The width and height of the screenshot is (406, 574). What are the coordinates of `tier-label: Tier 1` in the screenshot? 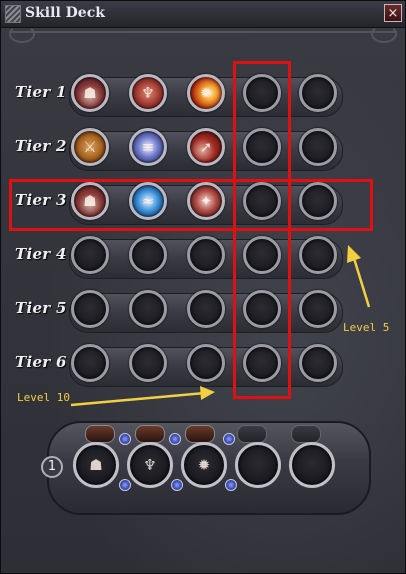 It's located at (41, 92).